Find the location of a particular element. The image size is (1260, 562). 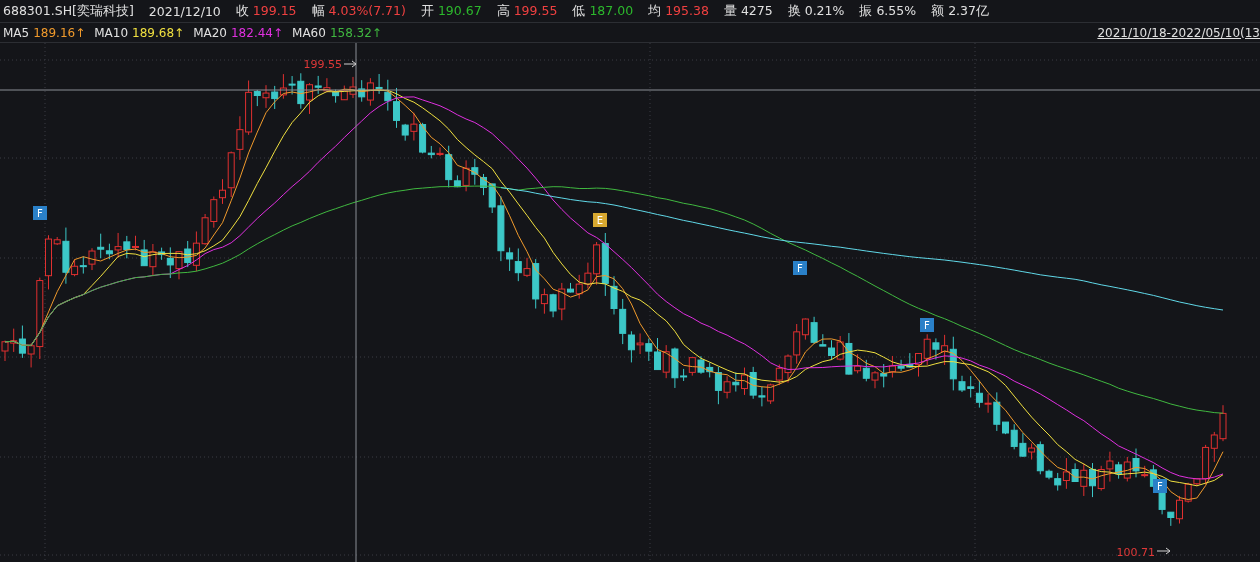

average-value: 189.68↑ is located at coordinates (158, 32).